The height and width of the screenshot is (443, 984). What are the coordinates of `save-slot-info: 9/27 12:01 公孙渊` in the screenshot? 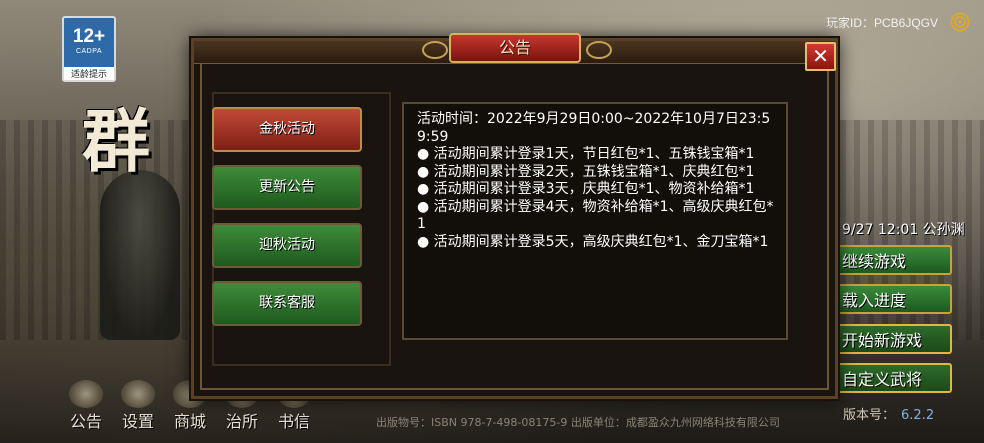 It's located at (903, 230).